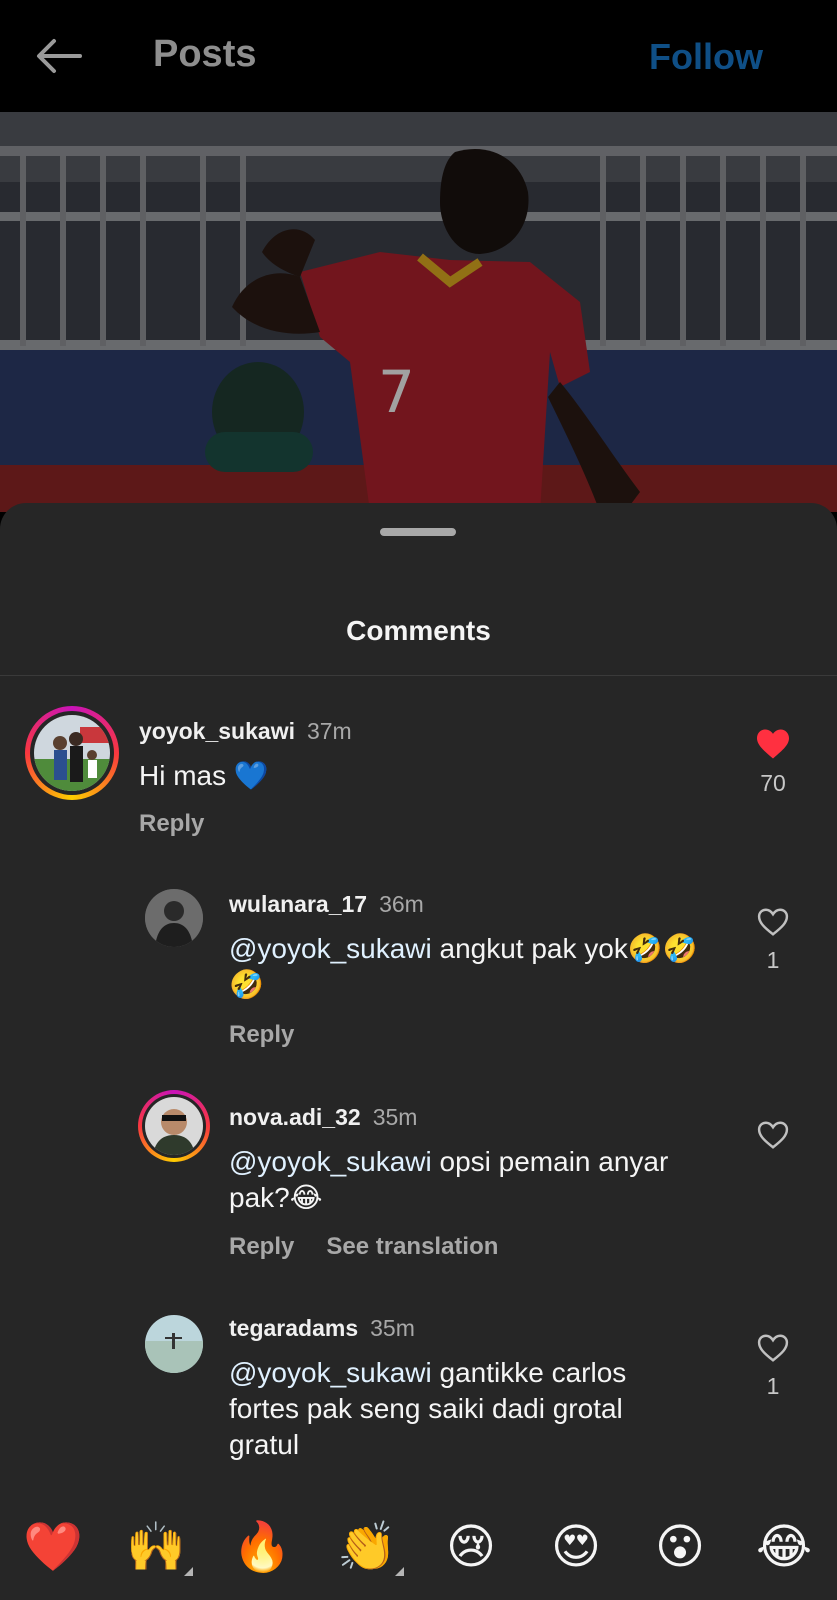  I want to click on heart-filled-icon, so click(773, 744).